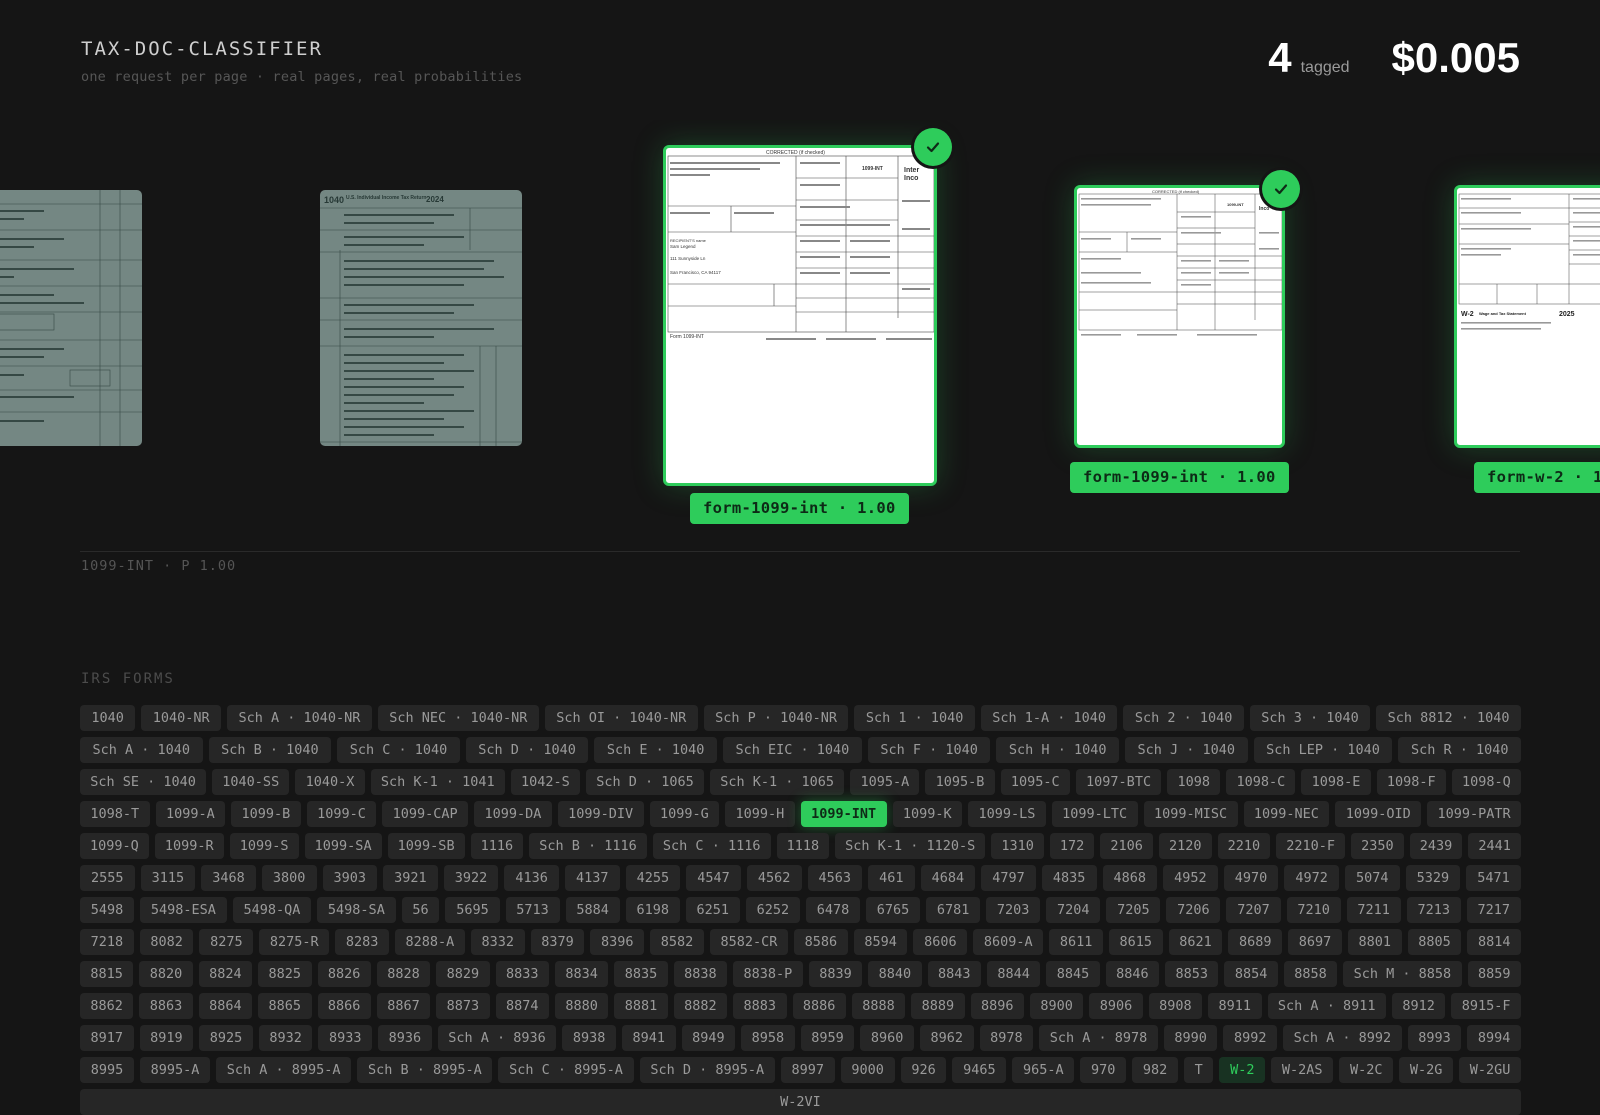  What do you see at coordinates (1493, 910) in the screenshot?
I see `form-chip: 7217` at bounding box center [1493, 910].